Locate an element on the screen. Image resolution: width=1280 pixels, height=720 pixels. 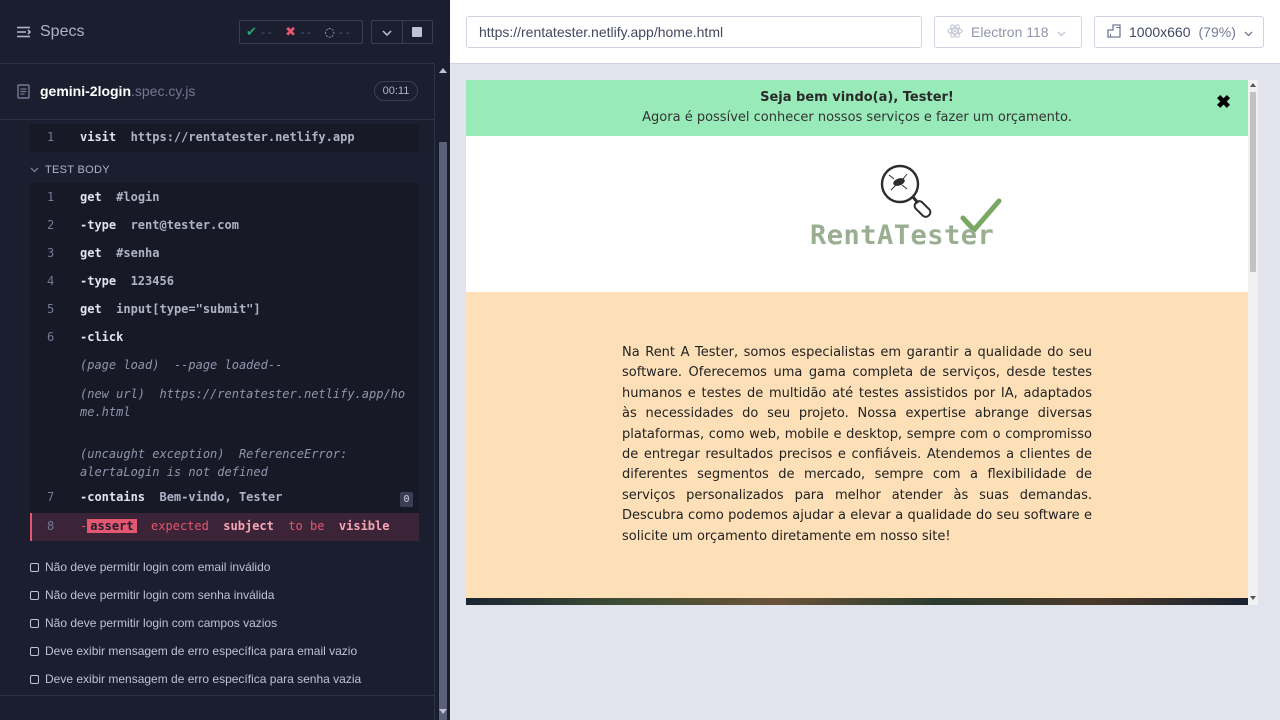
command-content: visit https://rentatester.netlify.app is located at coordinates (217, 137).